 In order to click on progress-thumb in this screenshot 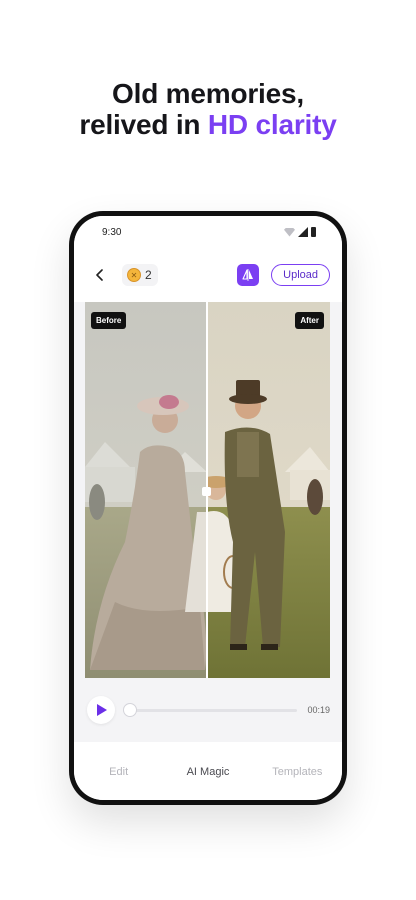, I will do `click(130, 709)`.